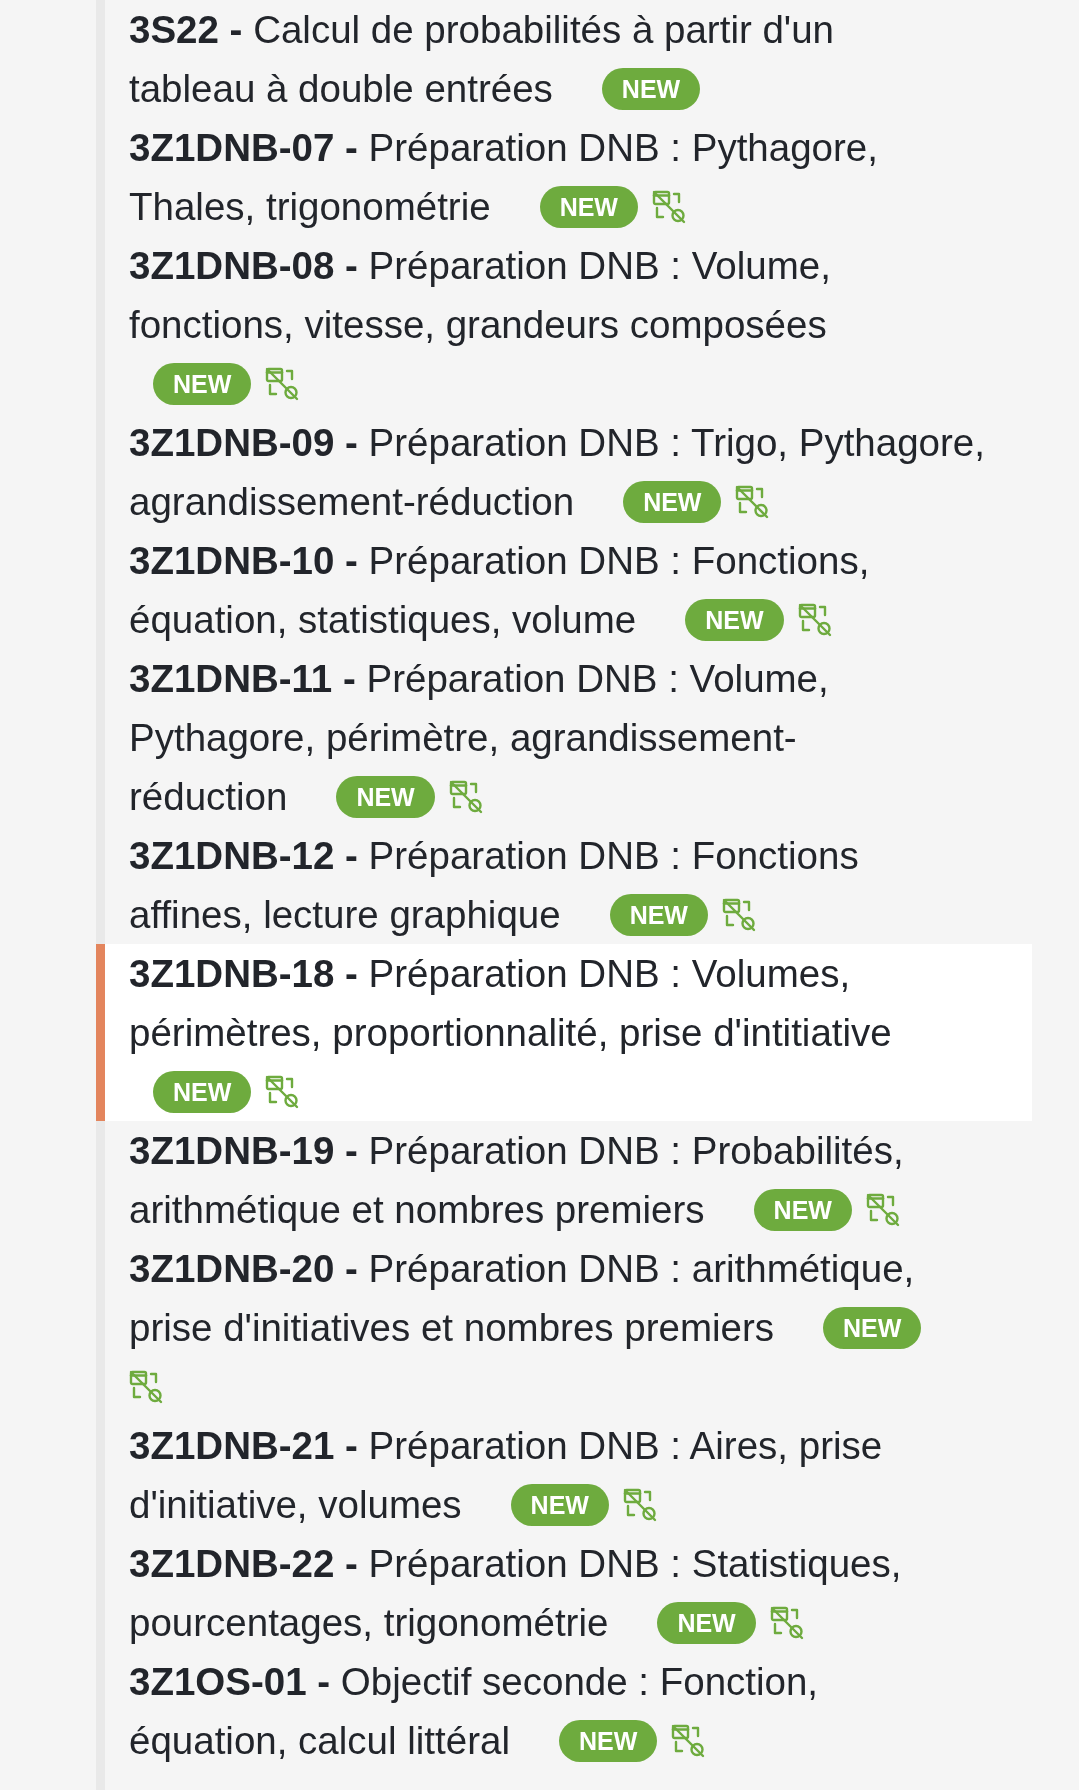 Image resolution: width=1079 pixels, height=1790 pixels. Describe the element at coordinates (482, 29) in the screenshot. I see `exercise-link: 3S22 - Calcul de probabilités à partir d'un` at that location.